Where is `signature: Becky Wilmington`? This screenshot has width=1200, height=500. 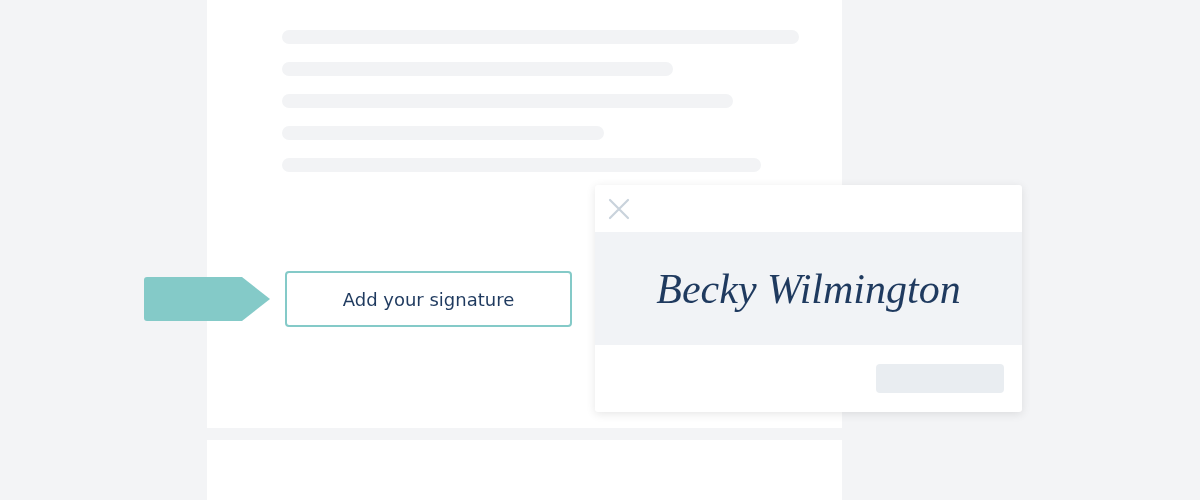
signature: Becky Wilmington is located at coordinates (808, 288).